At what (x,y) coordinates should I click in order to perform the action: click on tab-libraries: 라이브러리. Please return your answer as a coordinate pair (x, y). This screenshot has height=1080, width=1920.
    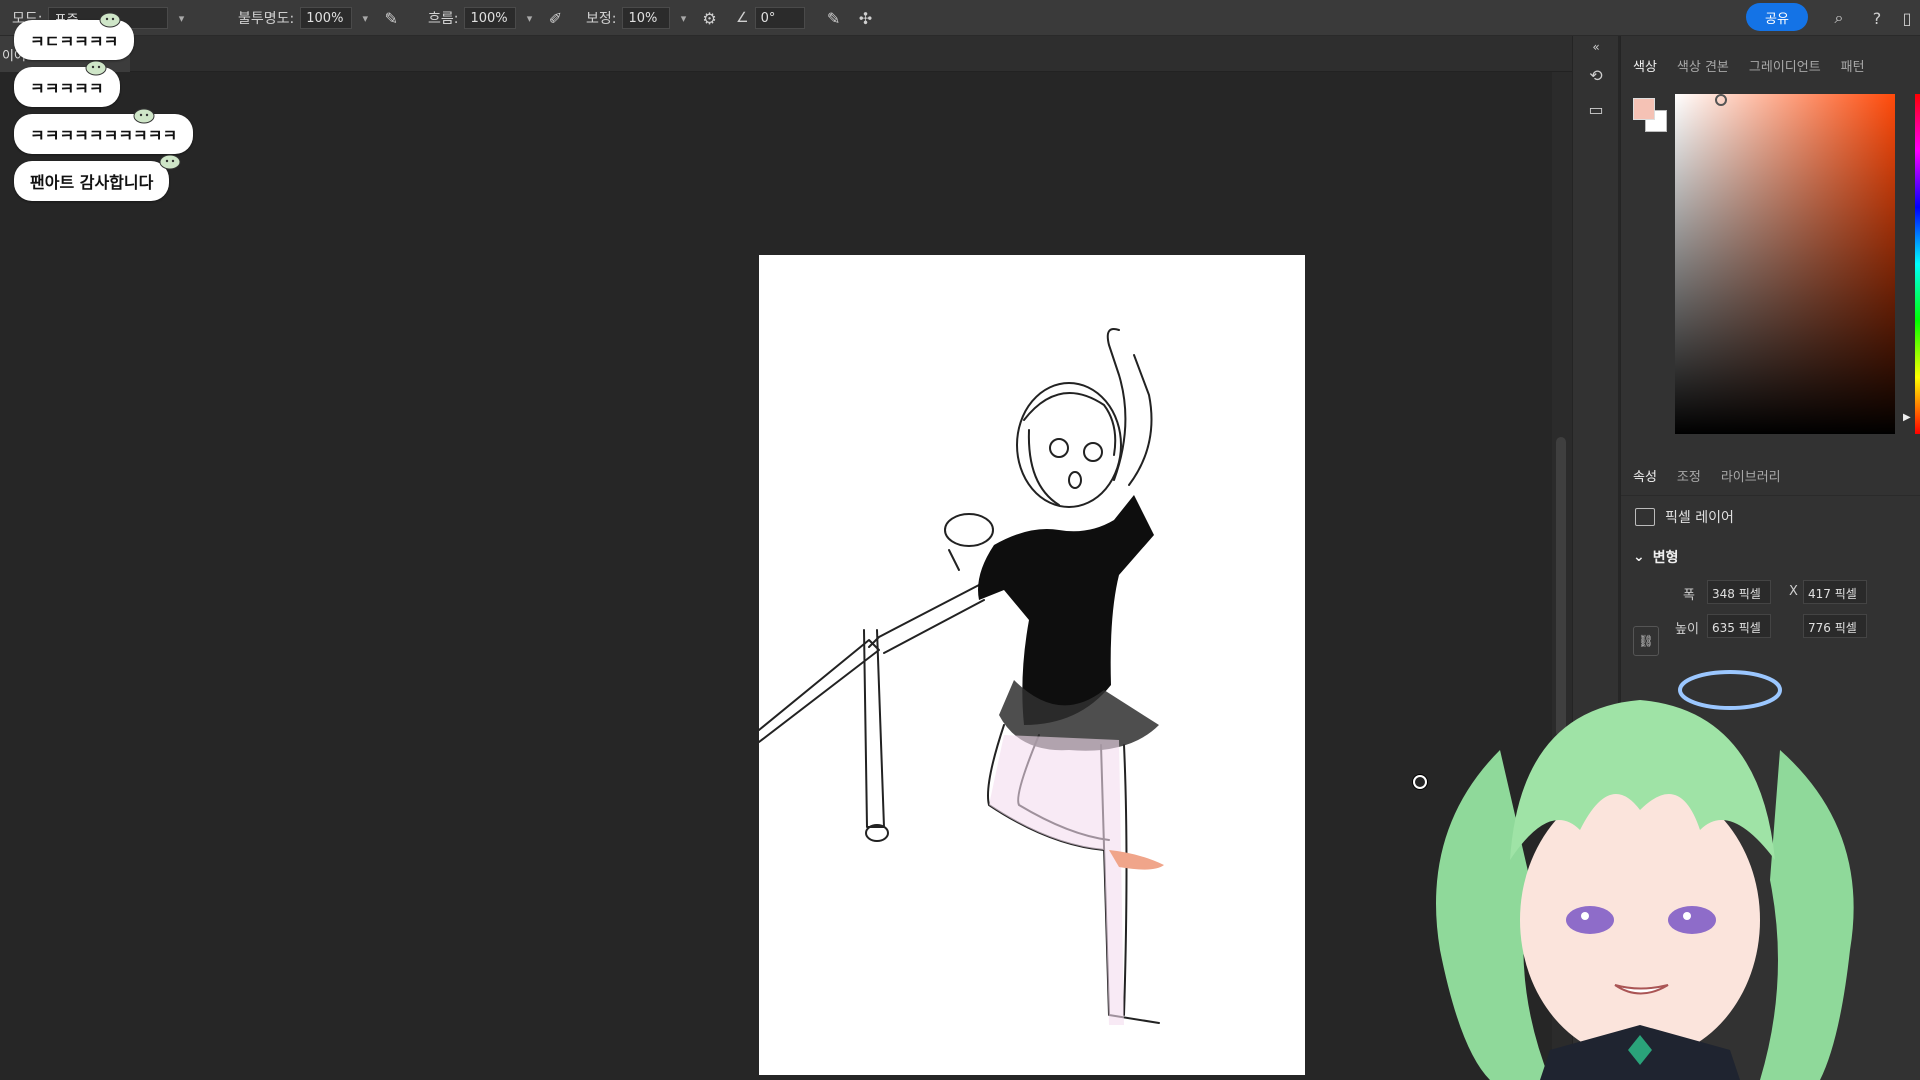
    Looking at the image, I should click on (1751, 475).